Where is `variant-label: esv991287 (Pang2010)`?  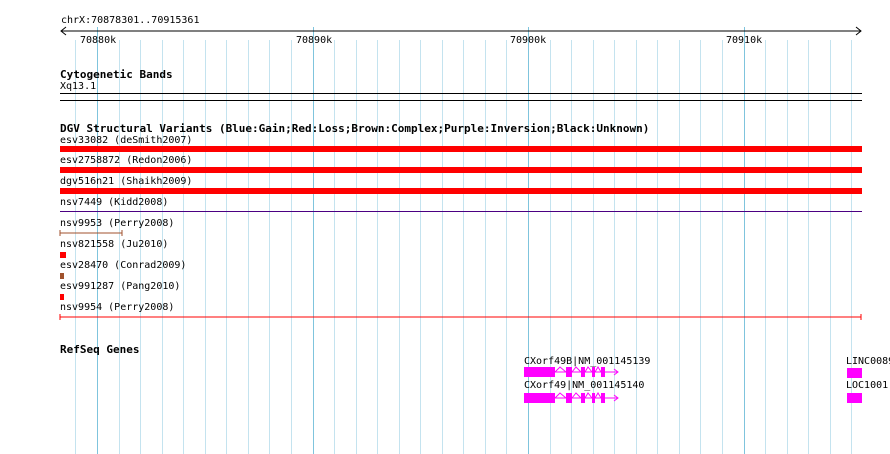 variant-label: esv991287 (Pang2010) is located at coordinates (120, 287).